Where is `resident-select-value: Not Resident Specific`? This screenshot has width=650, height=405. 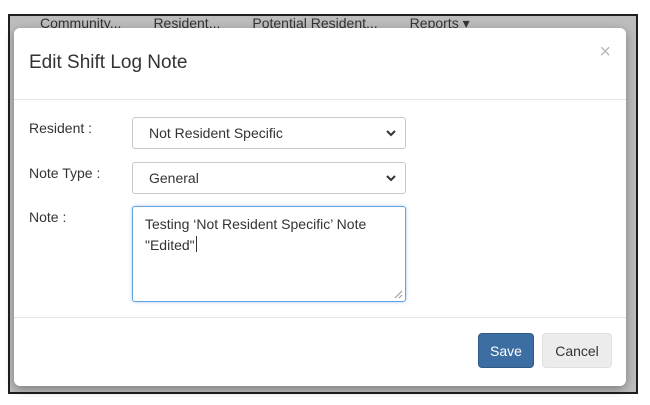
resident-select-value: Not Resident Specific is located at coordinates (216, 133).